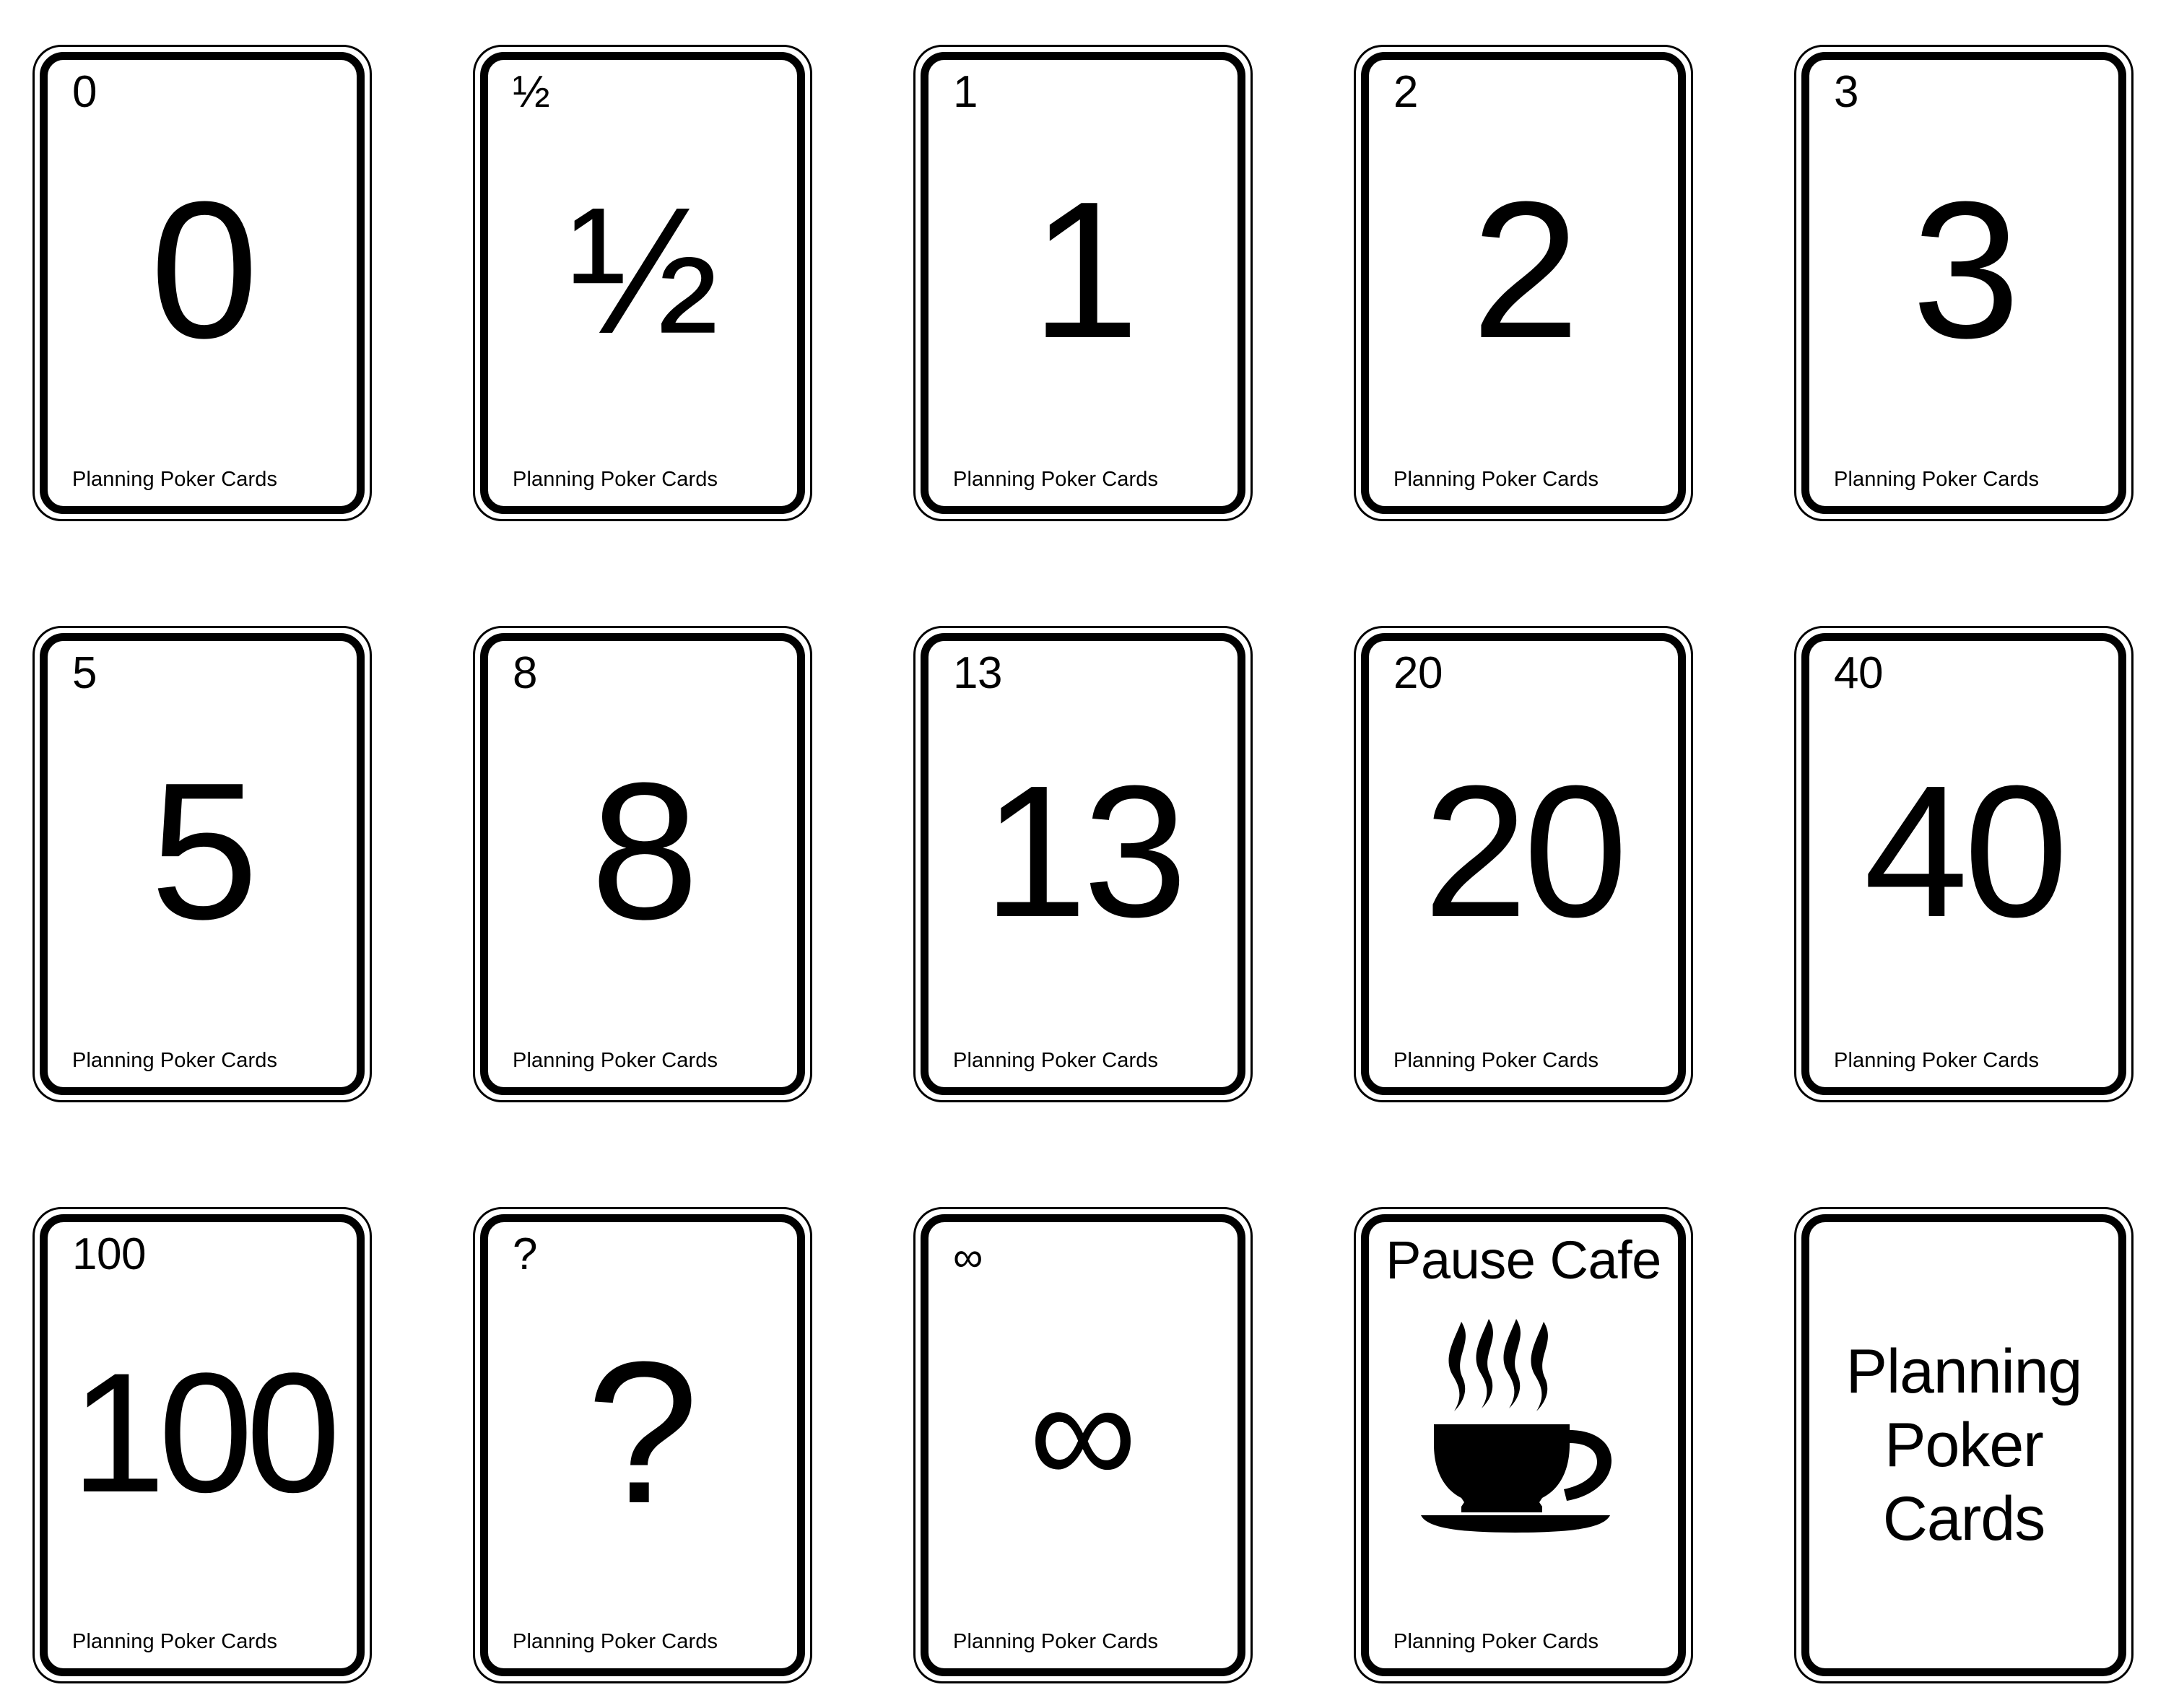 The height and width of the screenshot is (1708, 2166). I want to click on poker-card: Pause Cafe Planning Poker Cards, so click(1523, 1445).